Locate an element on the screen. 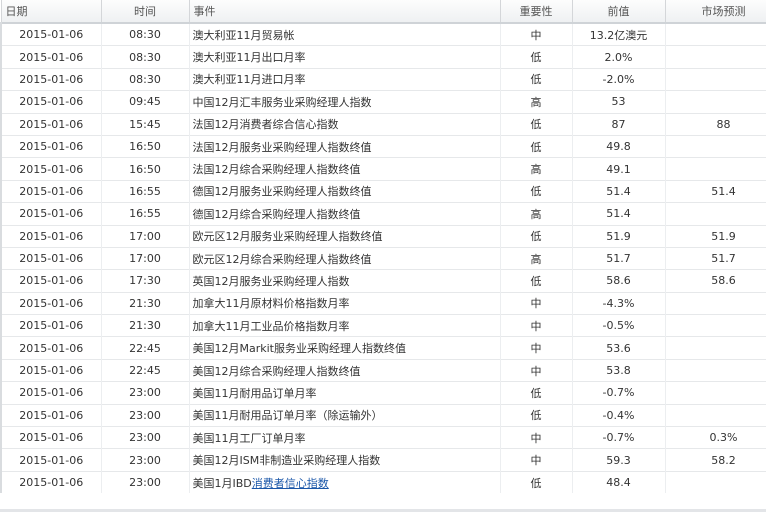  event-link: 消费者信心指数 is located at coordinates (290, 483).